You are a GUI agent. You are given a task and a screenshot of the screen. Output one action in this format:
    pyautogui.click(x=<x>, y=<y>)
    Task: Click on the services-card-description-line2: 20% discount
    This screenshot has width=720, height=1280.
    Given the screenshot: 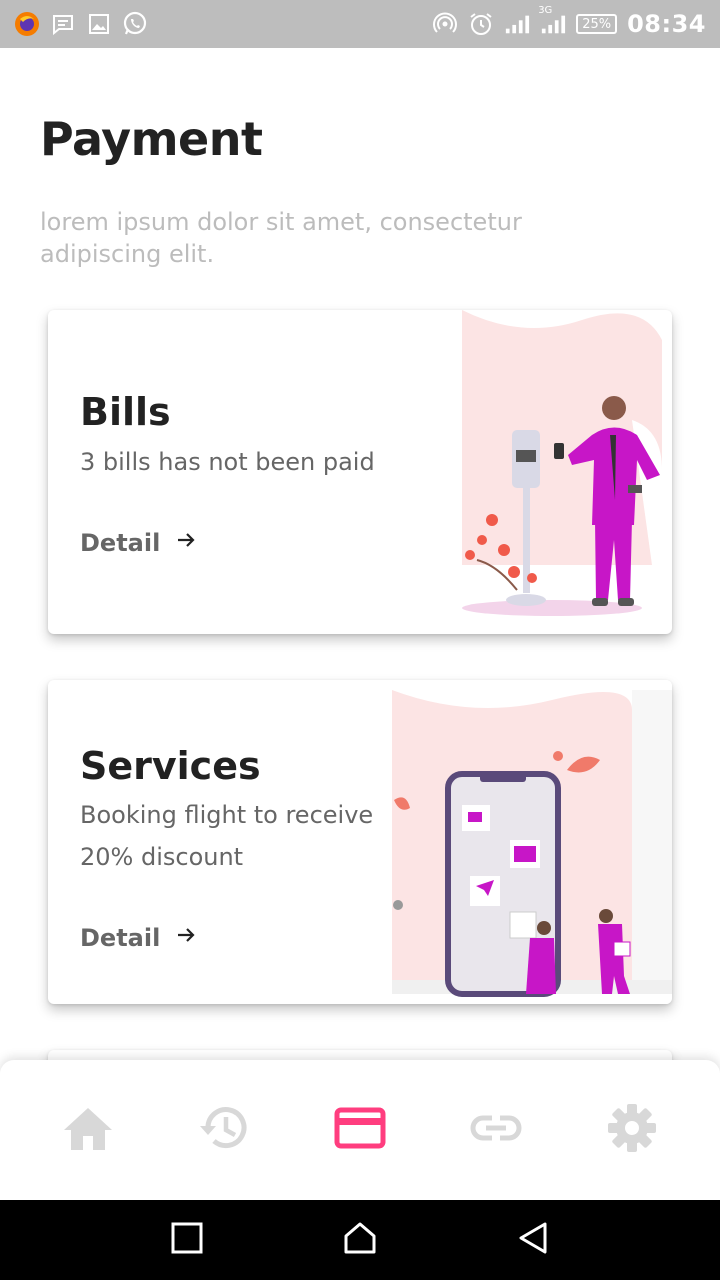 What is the action you would take?
    pyautogui.click(x=162, y=857)
    